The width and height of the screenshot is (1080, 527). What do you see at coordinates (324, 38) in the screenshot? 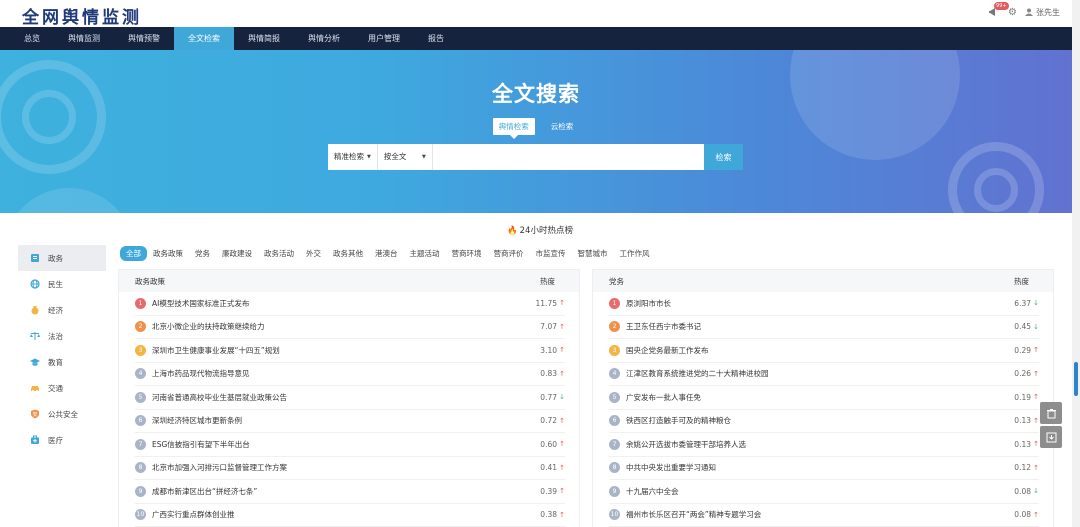
I see `nav-item-analysis: 舆情分析` at bounding box center [324, 38].